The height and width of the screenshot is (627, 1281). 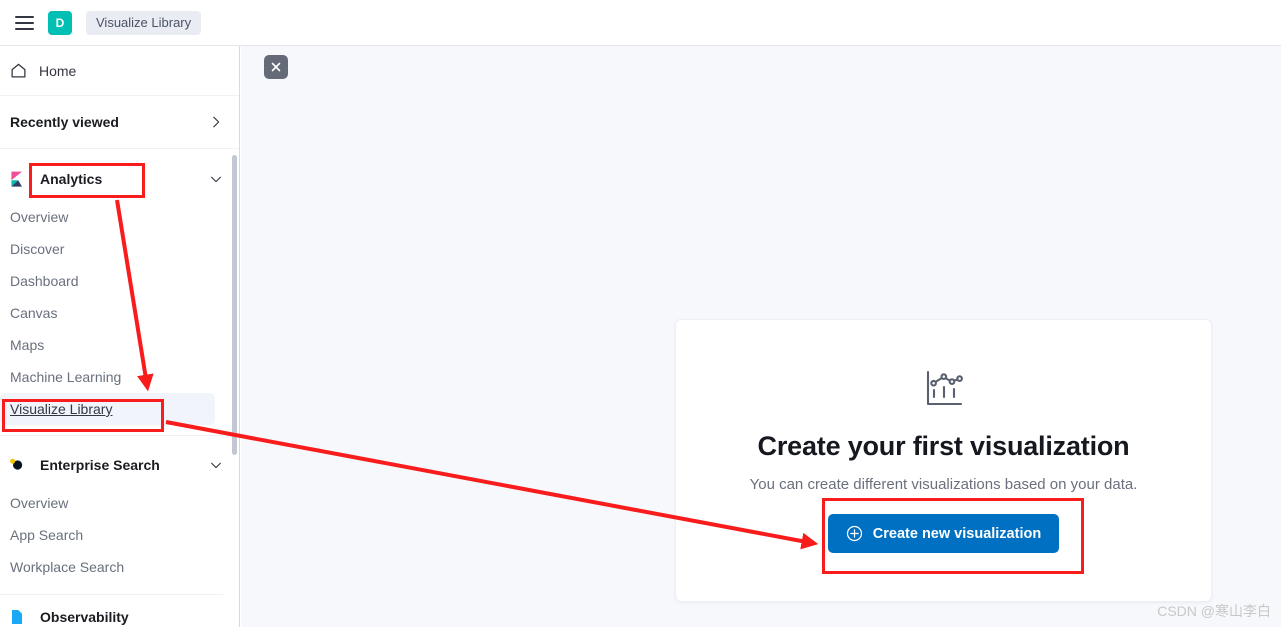 I want to click on sidebar-item-home: Home, so click(x=119, y=71).